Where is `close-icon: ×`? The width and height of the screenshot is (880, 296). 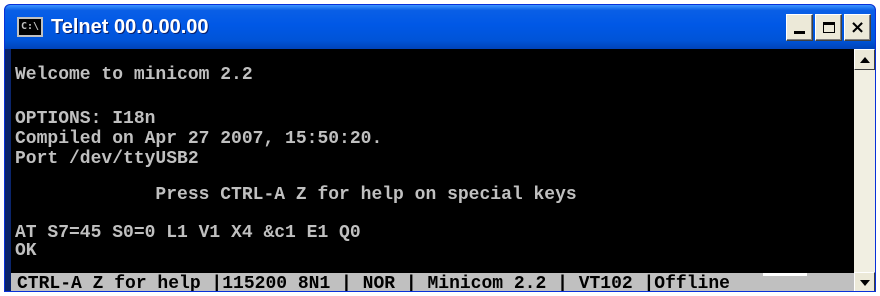 close-icon: × is located at coordinates (857, 27).